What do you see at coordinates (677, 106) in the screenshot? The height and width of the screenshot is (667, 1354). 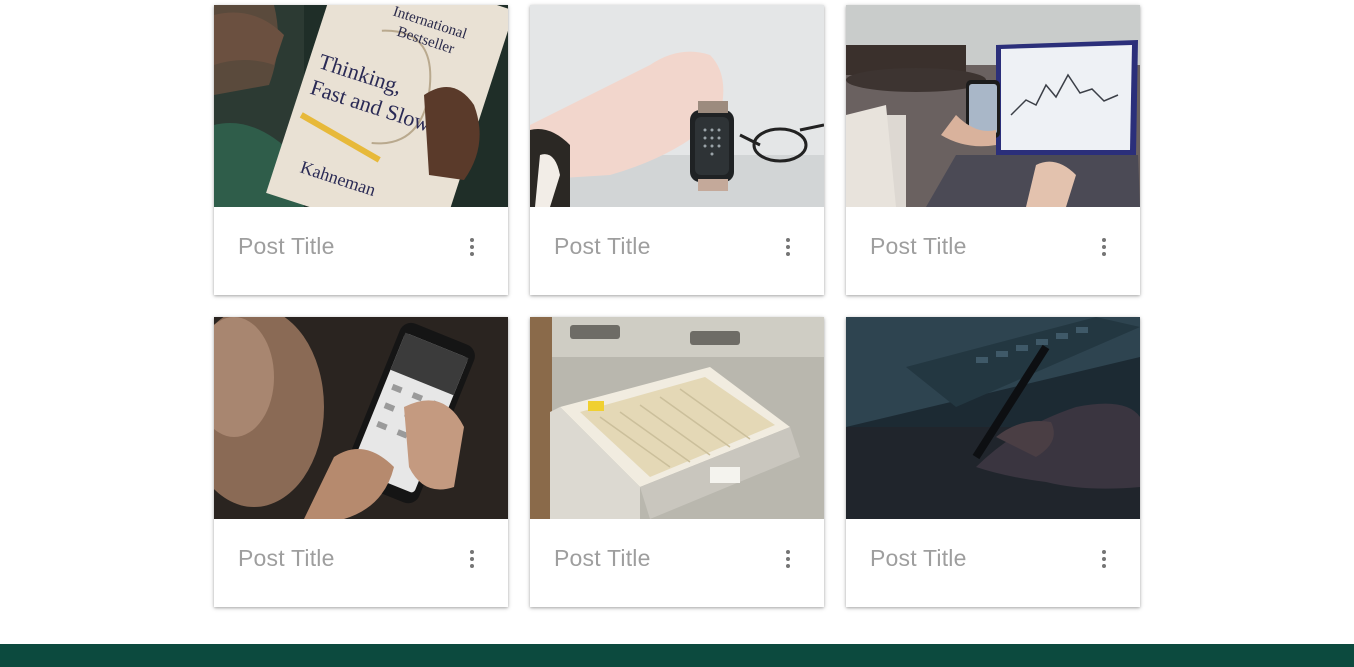 I see `post-image-watch` at bounding box center [677, 106].